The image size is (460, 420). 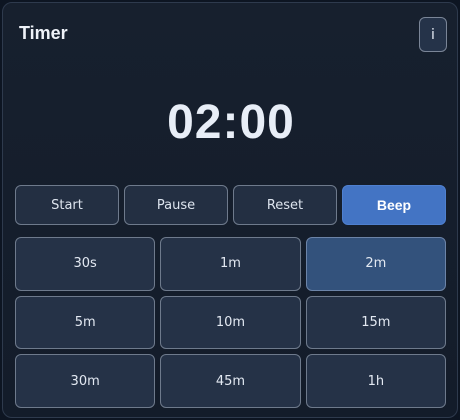 I want to click on control-bar: Start Pause Reset Beep, so click(x=230, y=205).